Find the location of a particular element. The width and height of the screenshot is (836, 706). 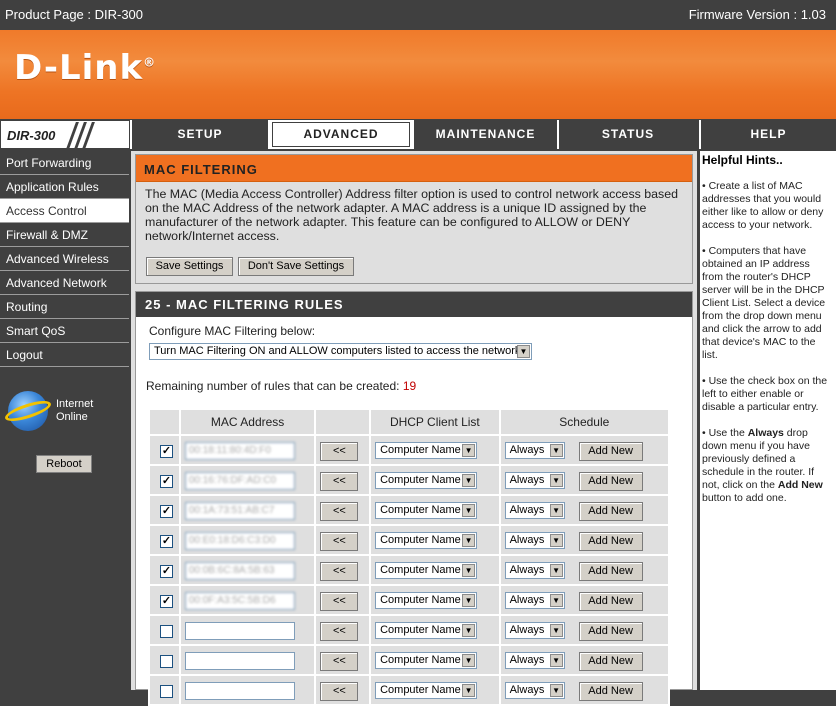

tab-setup-label: SETUP is located at coordinates (200, 134).